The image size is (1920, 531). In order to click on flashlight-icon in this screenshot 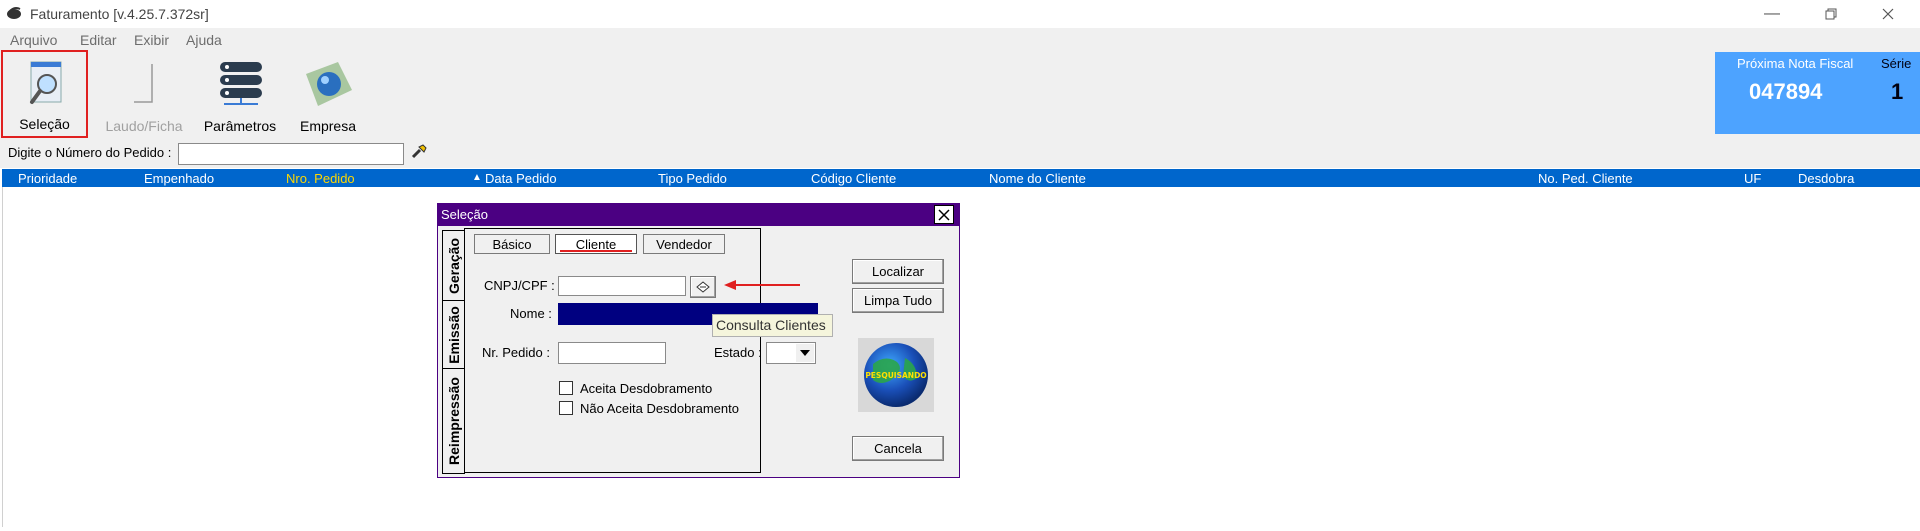, I will do `click(419, 152)`.